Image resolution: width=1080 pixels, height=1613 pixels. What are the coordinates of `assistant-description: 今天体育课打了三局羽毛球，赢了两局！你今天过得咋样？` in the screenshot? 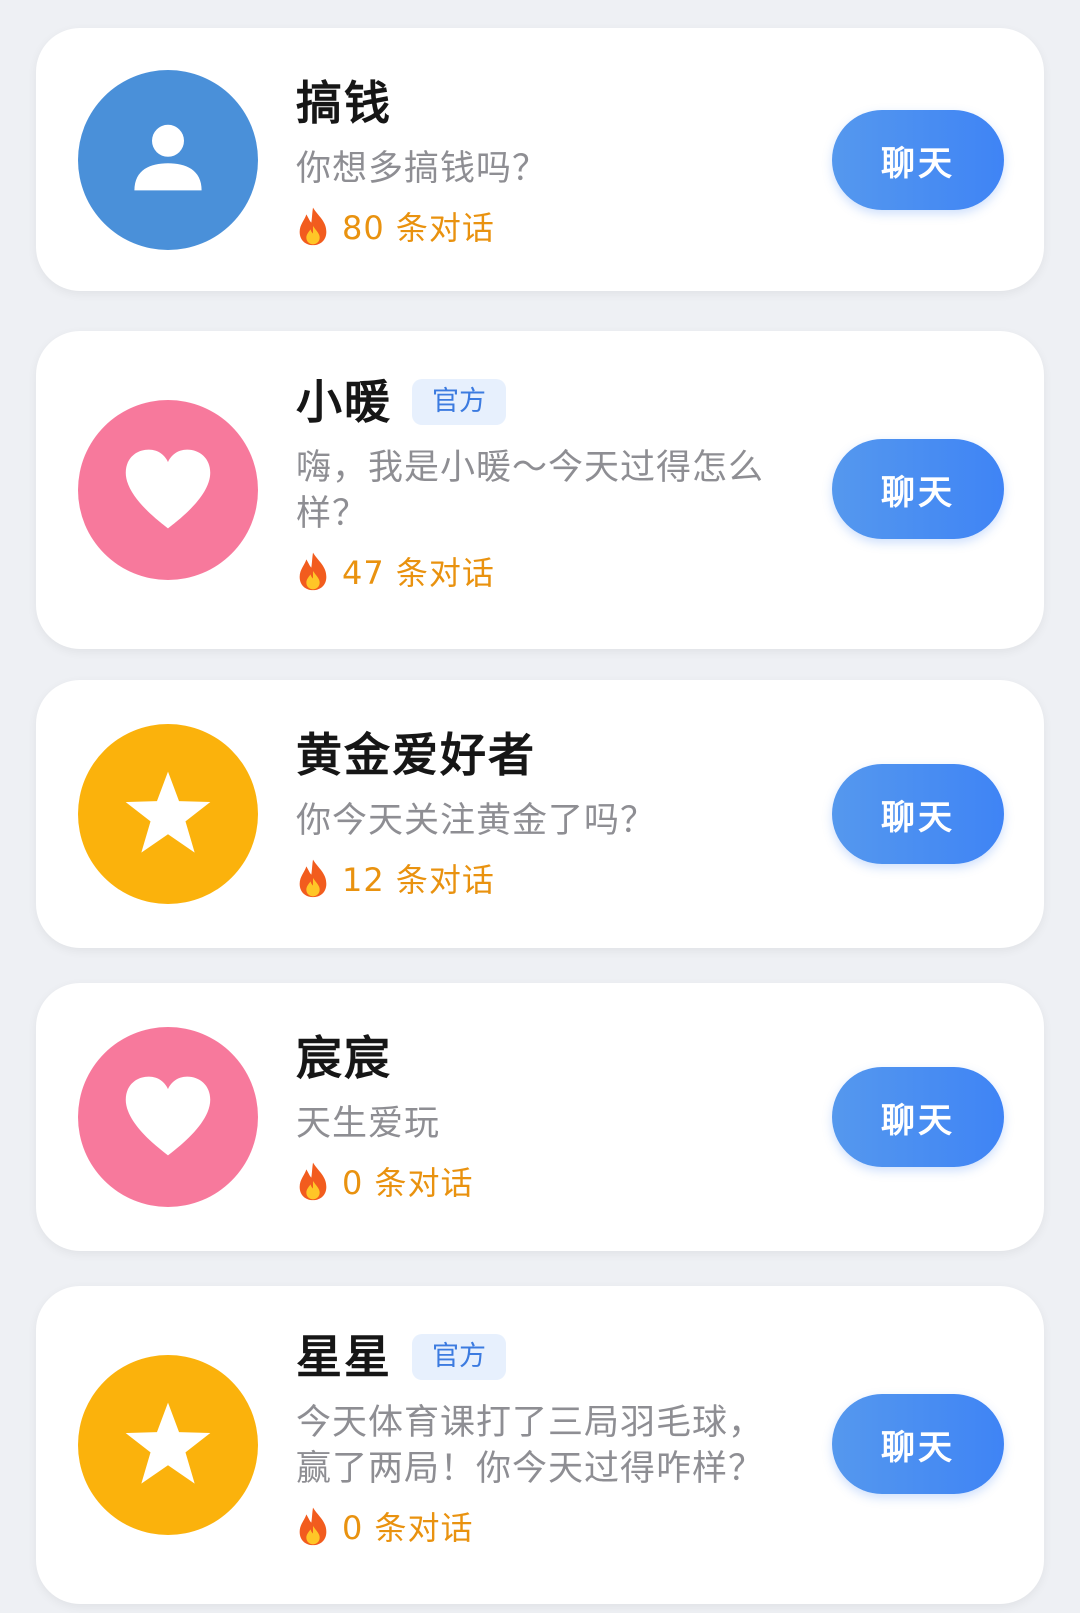 It's located at (530, 1446).